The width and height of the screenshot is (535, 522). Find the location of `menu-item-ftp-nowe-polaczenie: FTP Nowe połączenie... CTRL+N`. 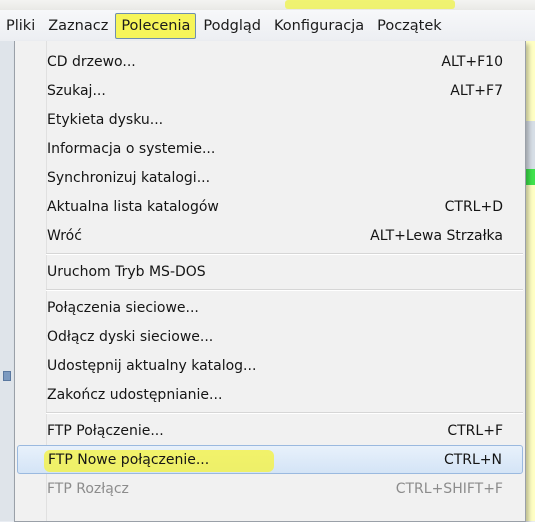

menu-item-ftp-nowe-polaczenie: FTP Nowe połączenie... CTRL+N is located at coordinates (270, 459).